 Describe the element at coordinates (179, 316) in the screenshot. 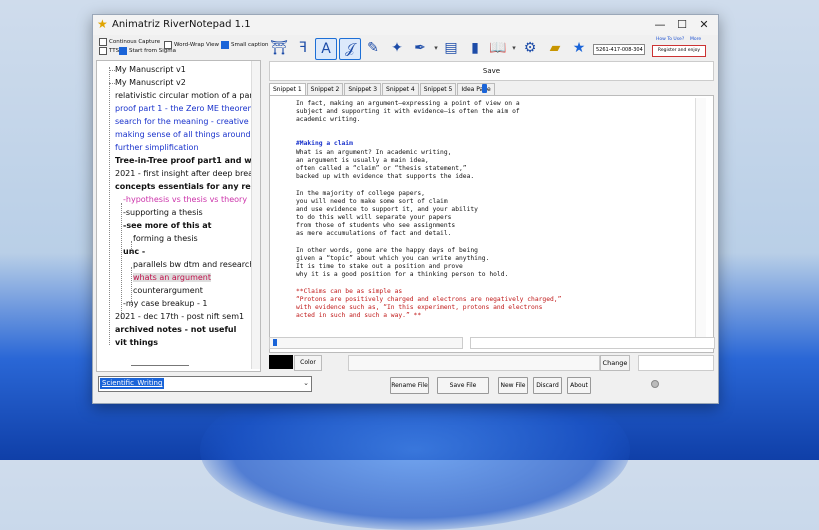

I see `tree-item: 2021 - dec 17th - post nift sem1` at that location.